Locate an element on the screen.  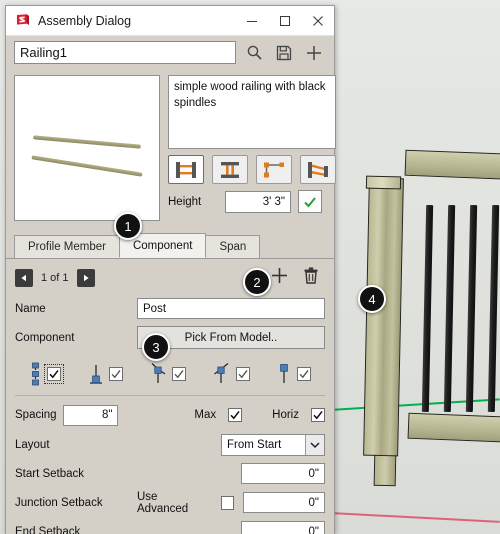
use-advanced-group: Use Advanced is located at coordinates (186, 503).